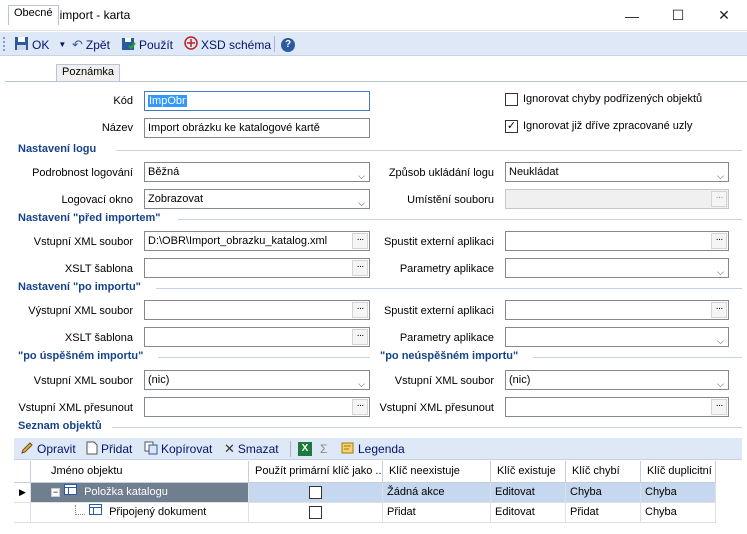 This screenshot has width=747, height=534. I want to click on back-button: ↶ Zpět, so click(91, 44).